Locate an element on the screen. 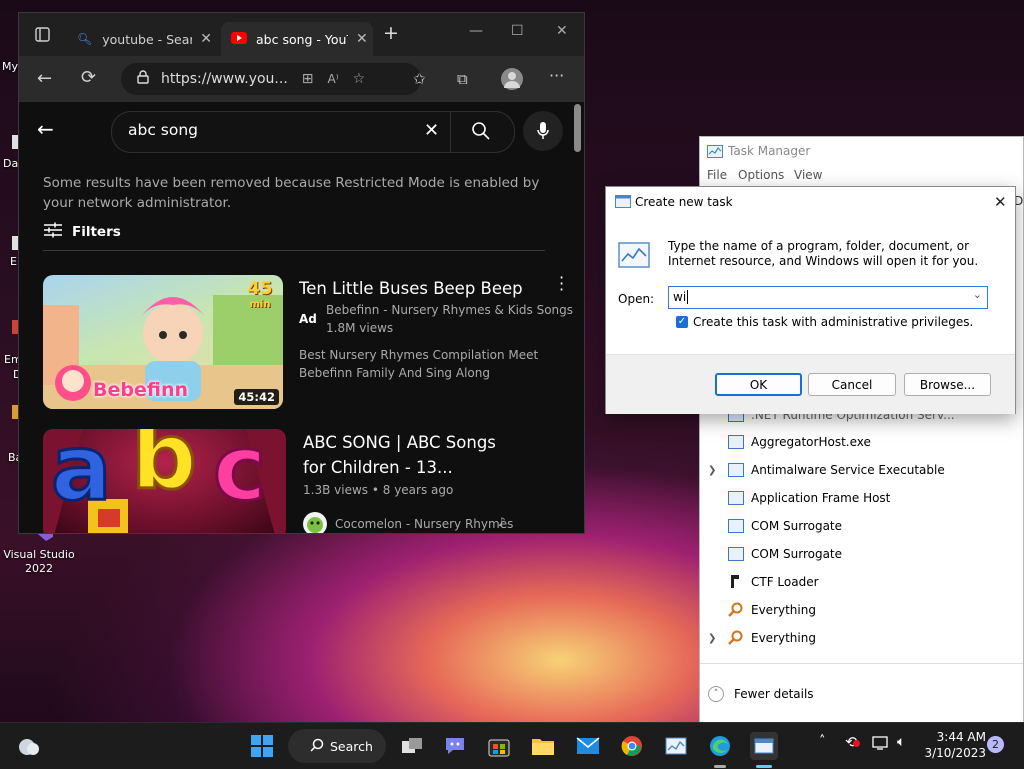 The image size is (1024, 769). video-channel: Bebefinn - Nursery Rhymes & Kids Songs is located at coordinates (449, 310).